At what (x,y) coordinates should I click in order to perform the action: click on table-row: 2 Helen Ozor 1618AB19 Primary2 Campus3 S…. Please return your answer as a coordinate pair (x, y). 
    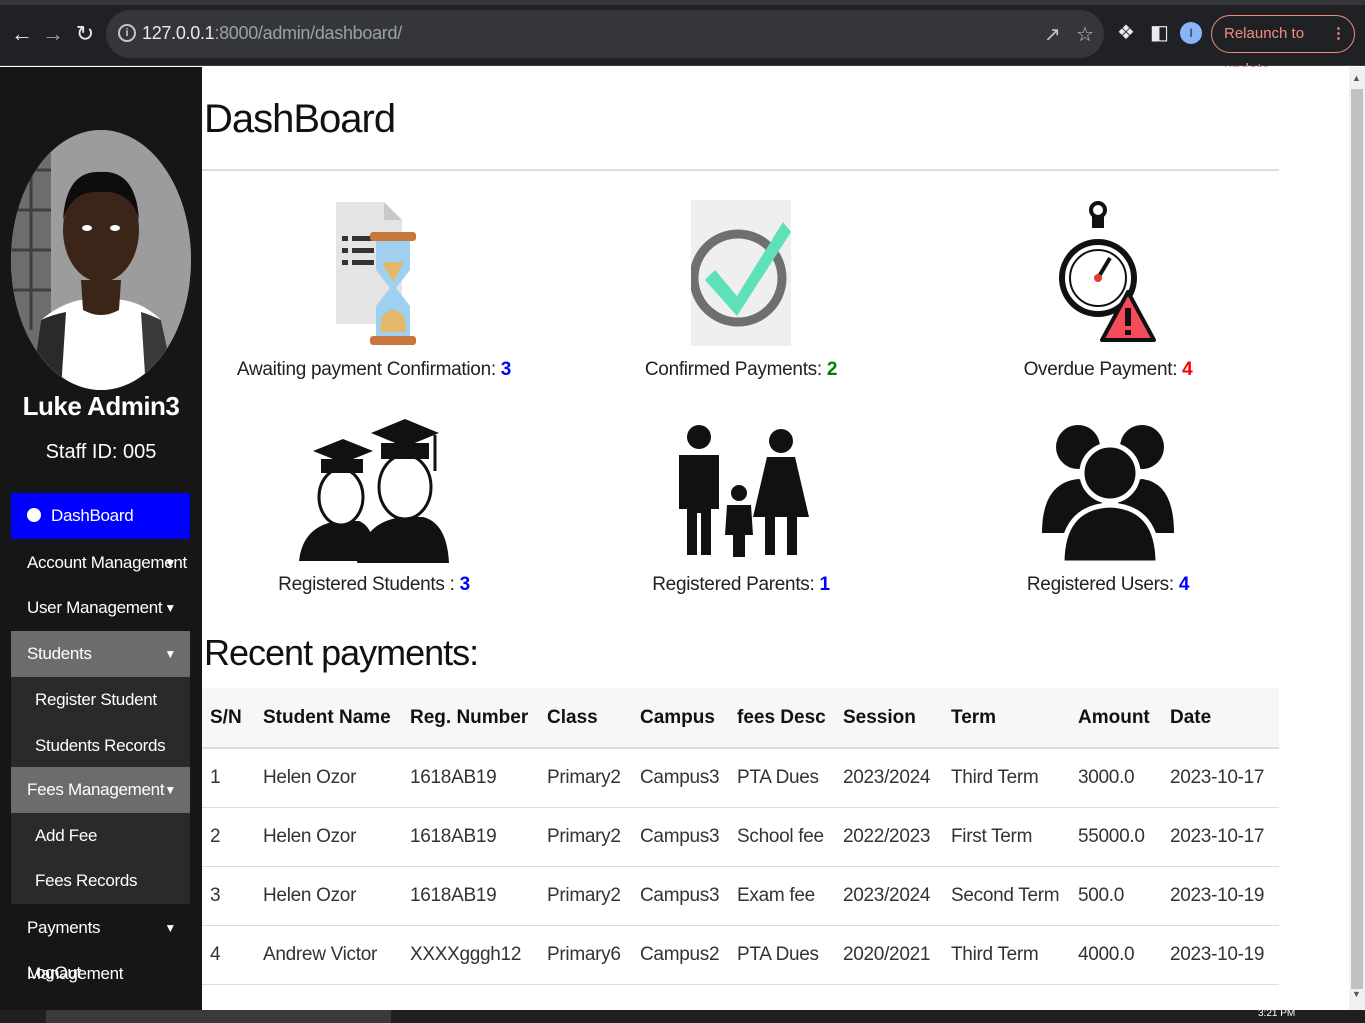
    Looking at the image, I should click on (740, 837).